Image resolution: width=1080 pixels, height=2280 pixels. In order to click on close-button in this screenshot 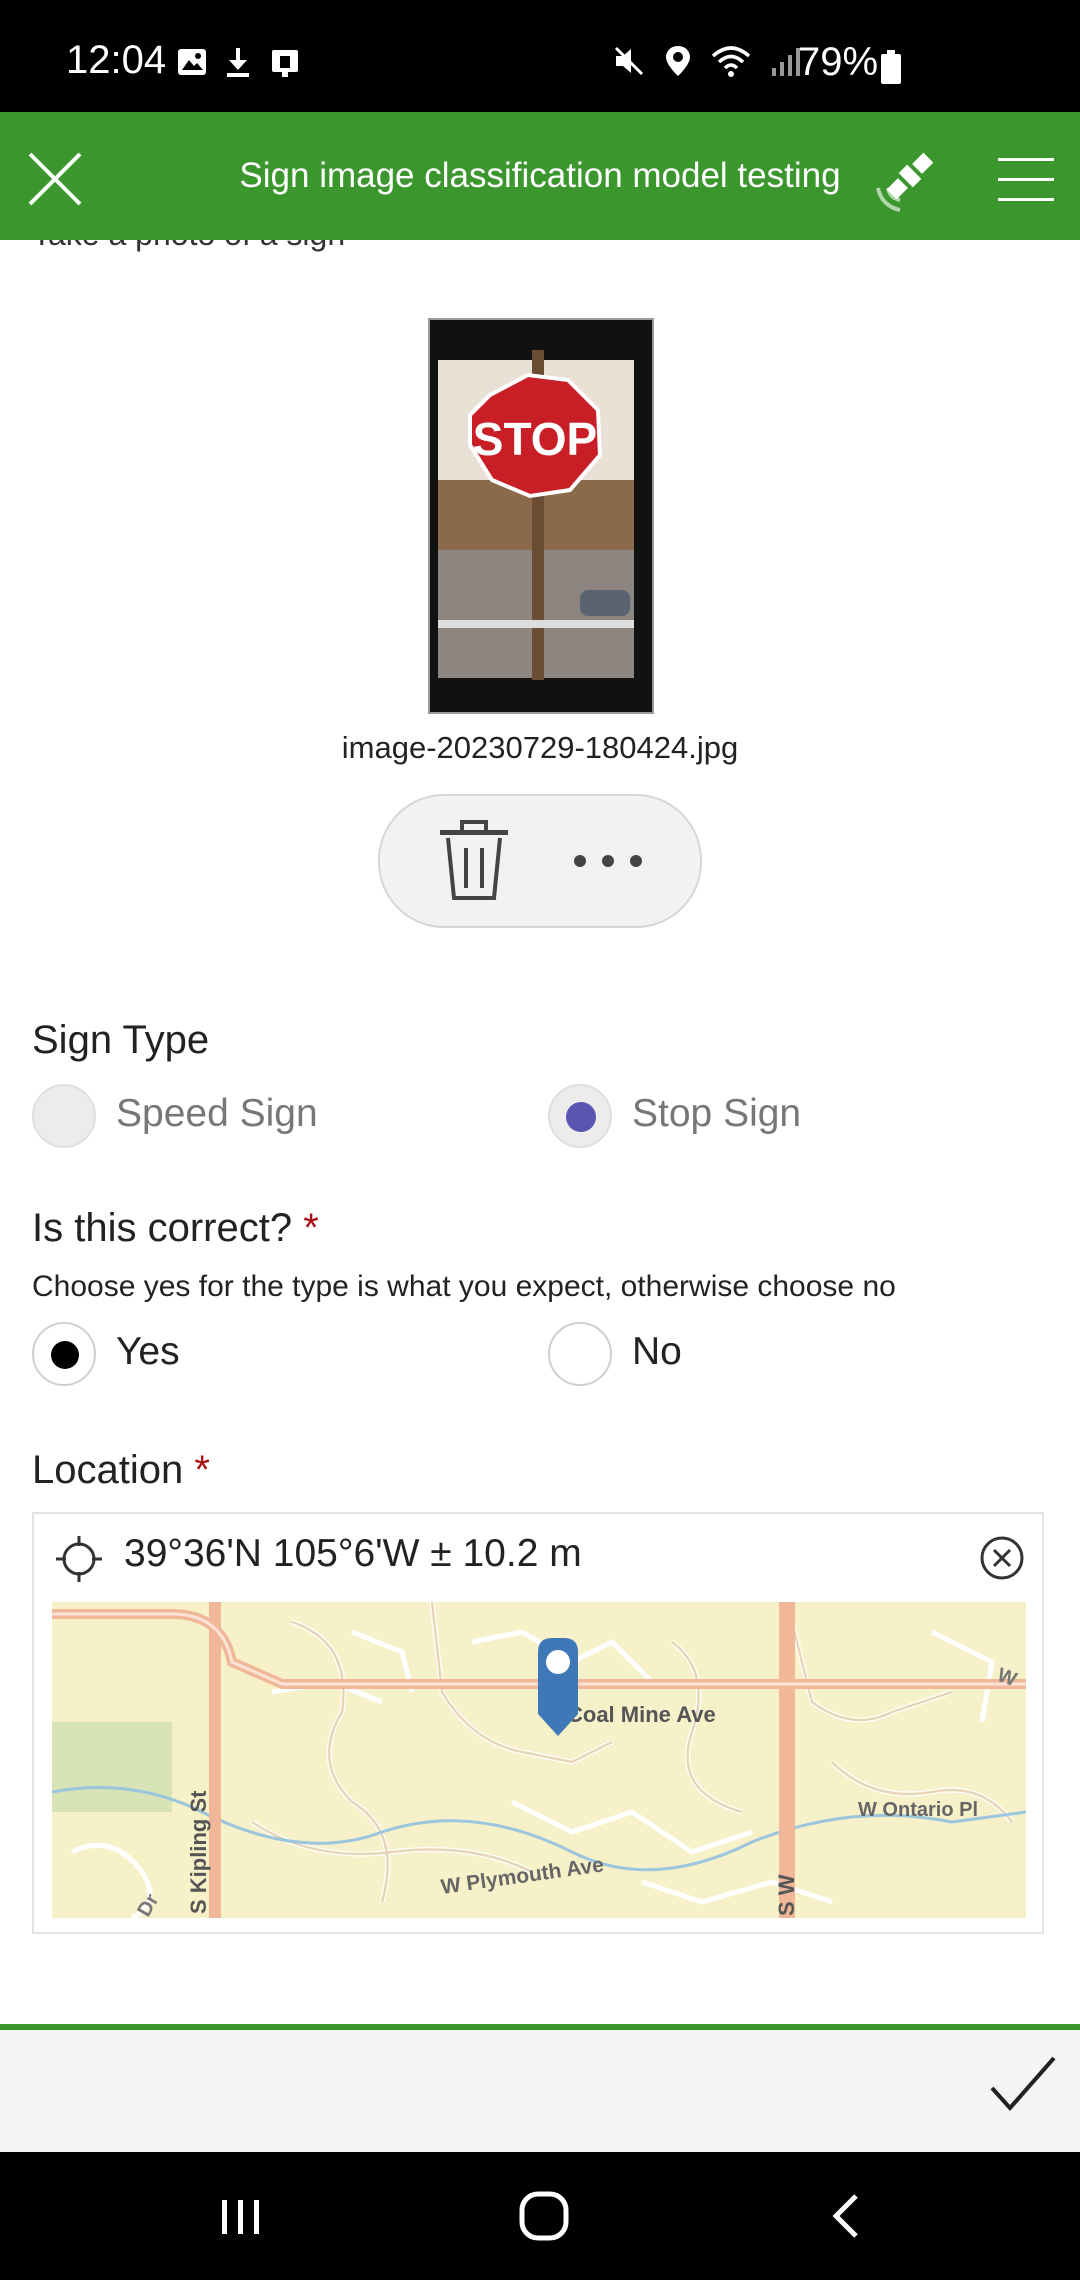, I will do `click(55, 179)`.